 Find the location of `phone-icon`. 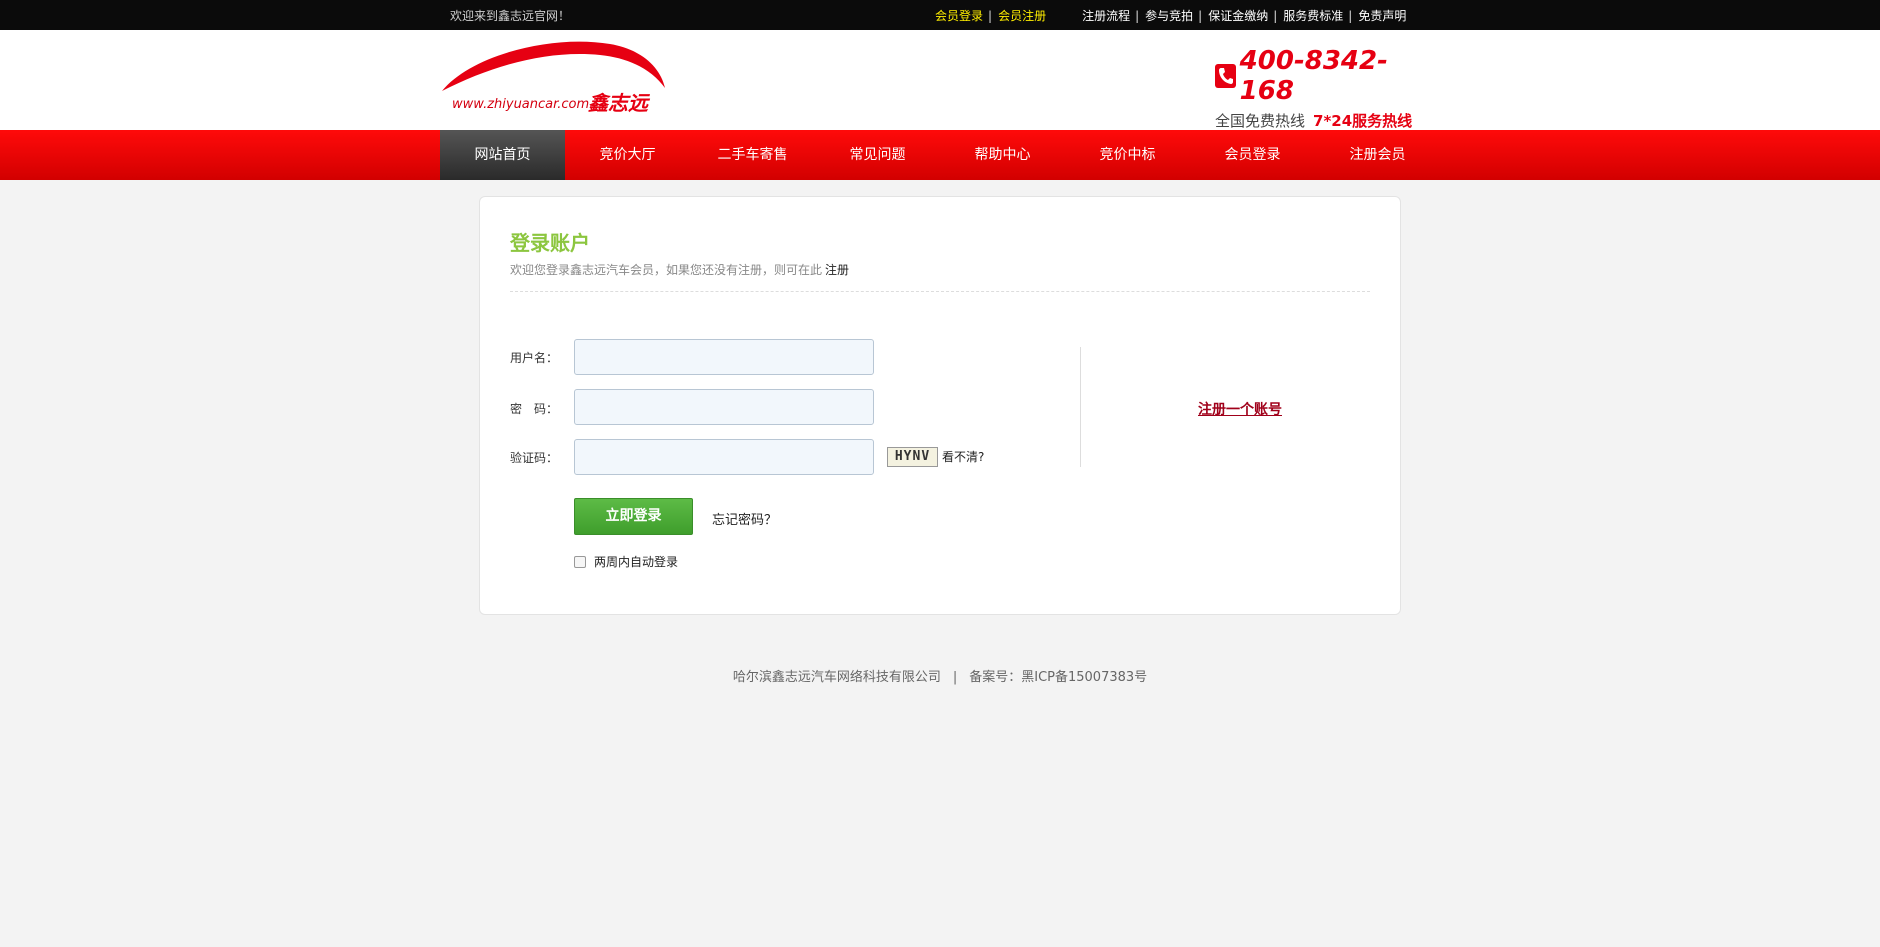

phone-icon is located at coordinates (1225, 76).